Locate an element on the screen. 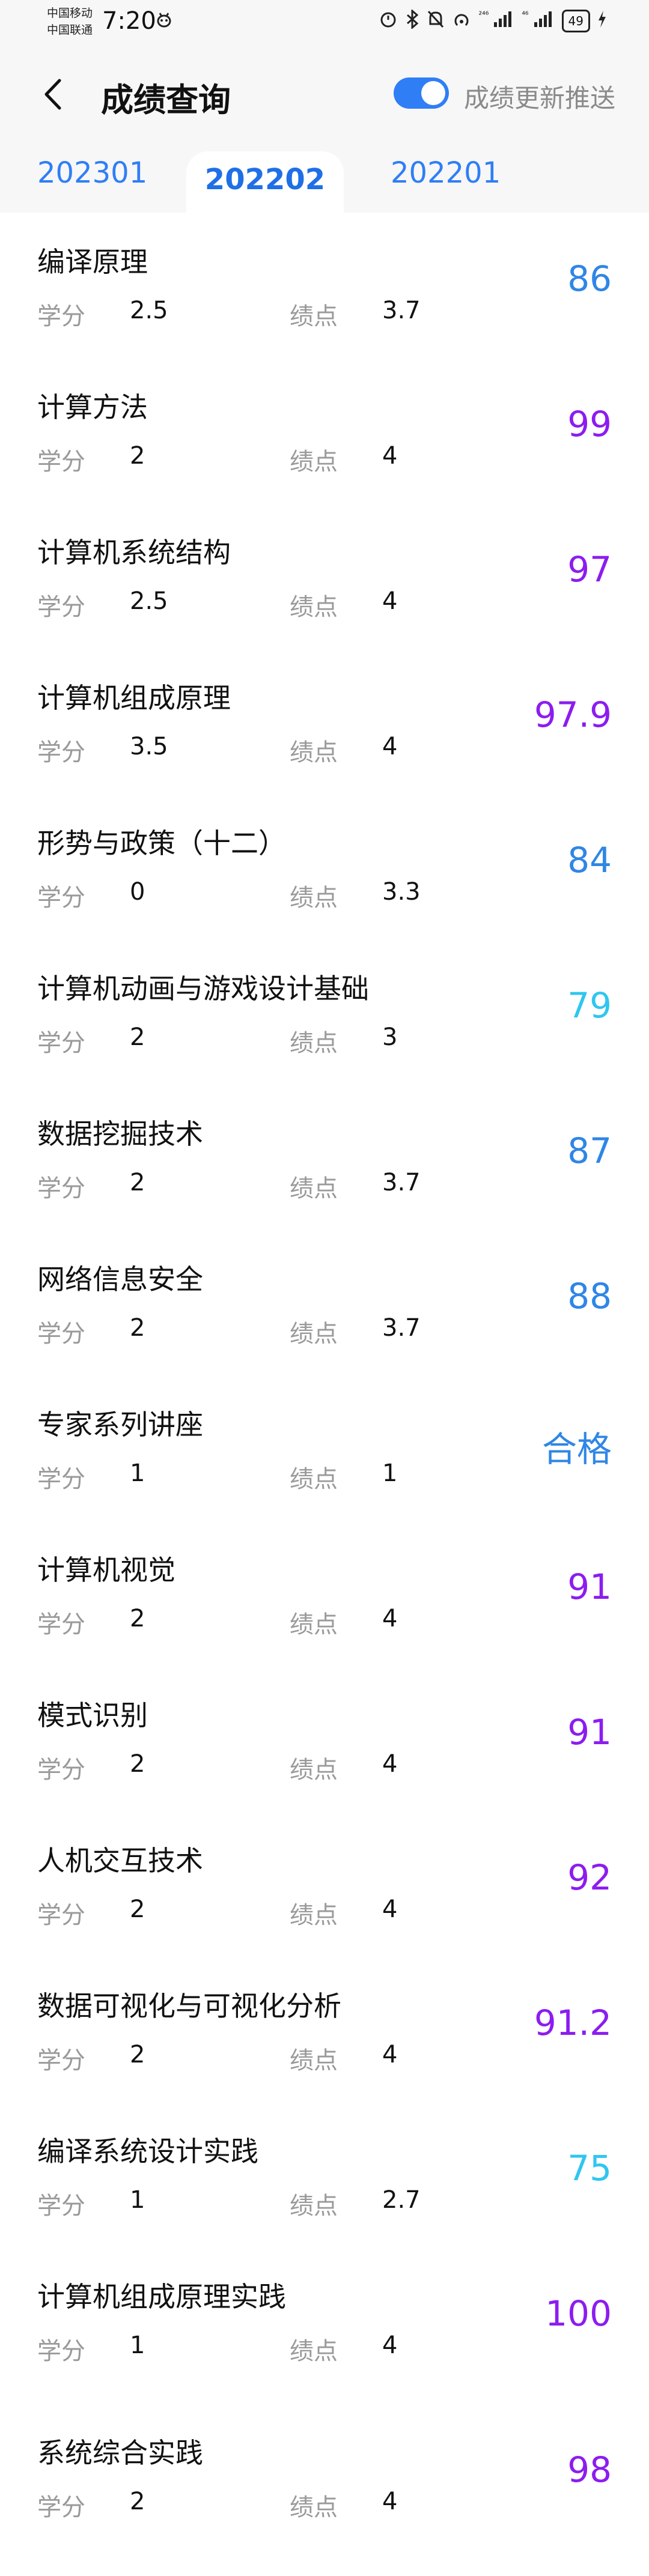  course-score: 100 is located at coordinates (579, 2313).